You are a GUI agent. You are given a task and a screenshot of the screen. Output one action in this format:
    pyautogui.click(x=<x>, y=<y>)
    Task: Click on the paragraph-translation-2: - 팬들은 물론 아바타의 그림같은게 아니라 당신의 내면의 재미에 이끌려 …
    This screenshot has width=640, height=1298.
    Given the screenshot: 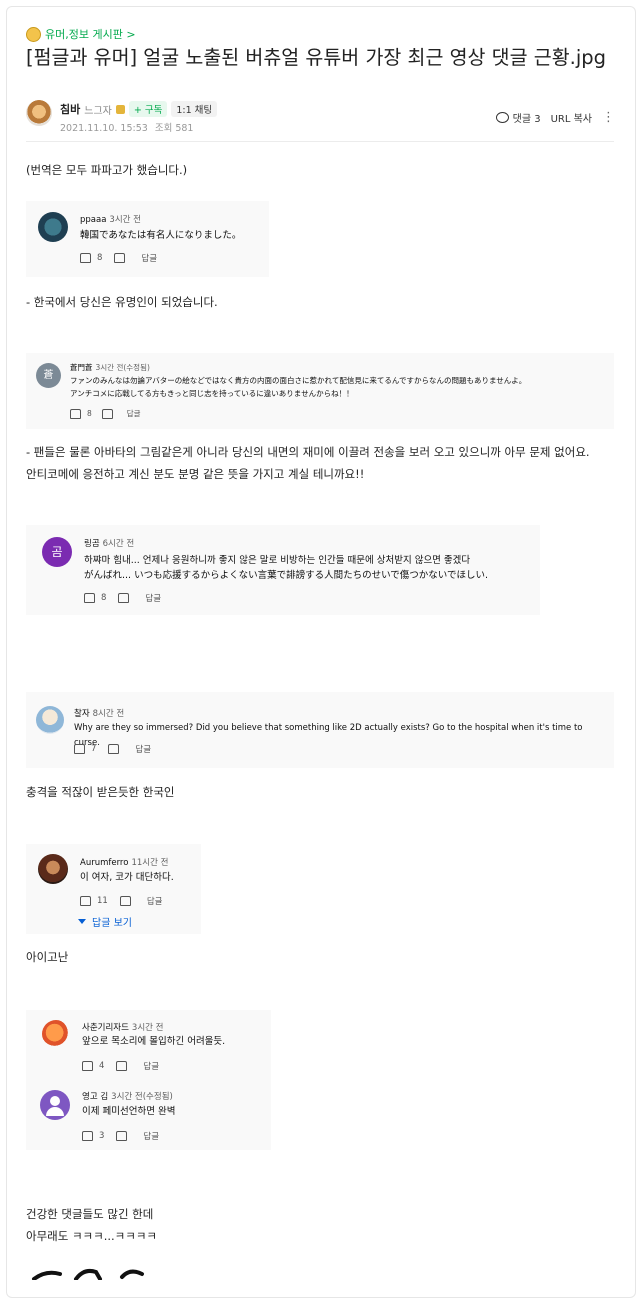 What is the action you would take?
    pyautogui.click(x=308, y=463)
    